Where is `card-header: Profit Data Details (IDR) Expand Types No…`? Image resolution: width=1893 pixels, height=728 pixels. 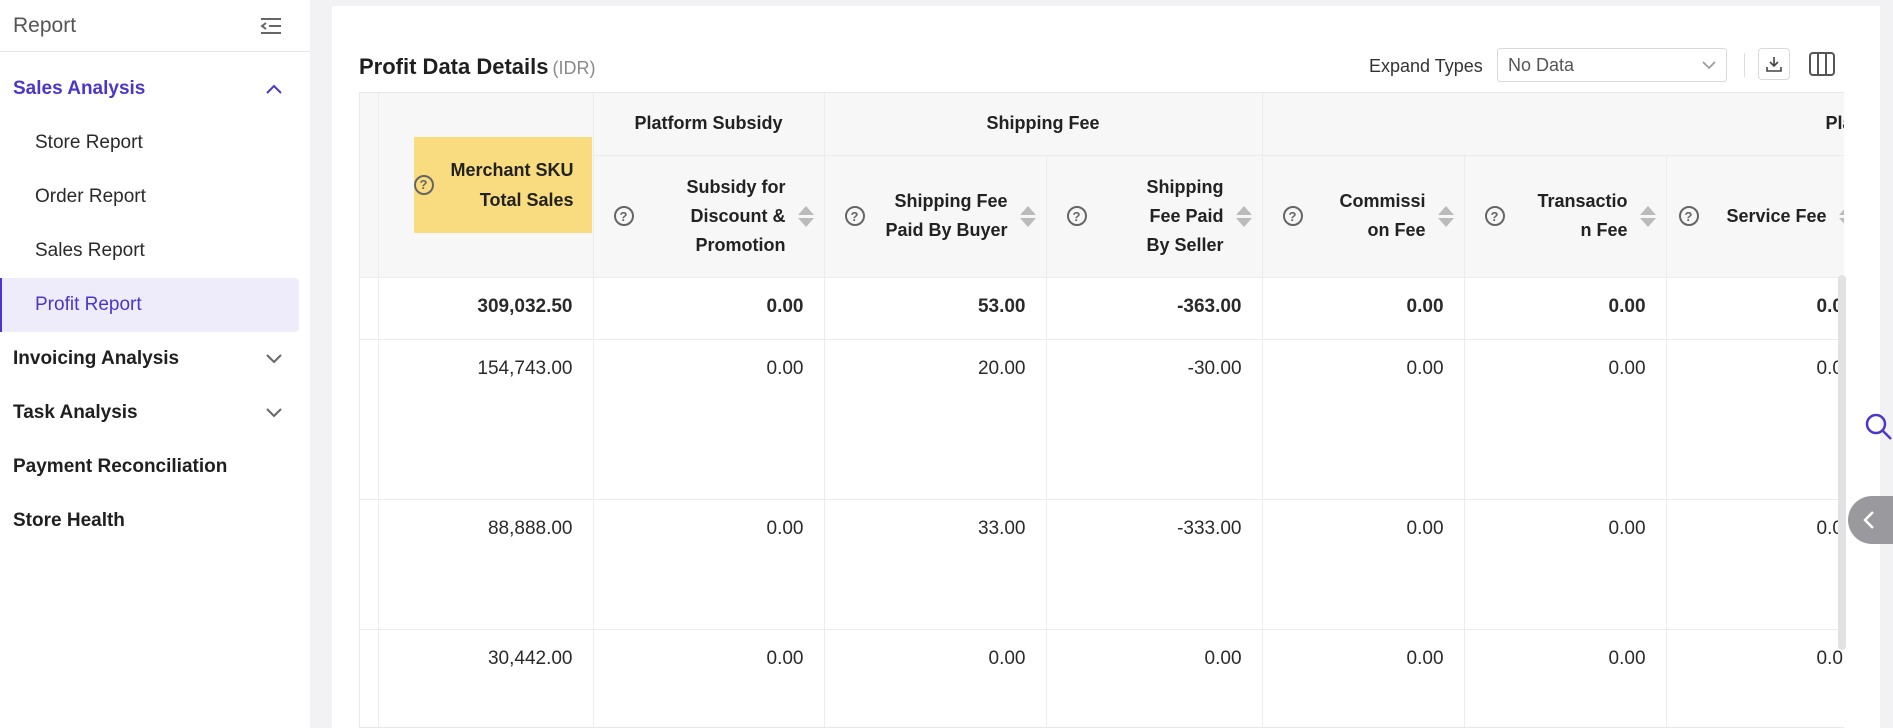 card-header: Profit Data Details (IDR) Expand Types No… is located at coordinates (1119, 66).